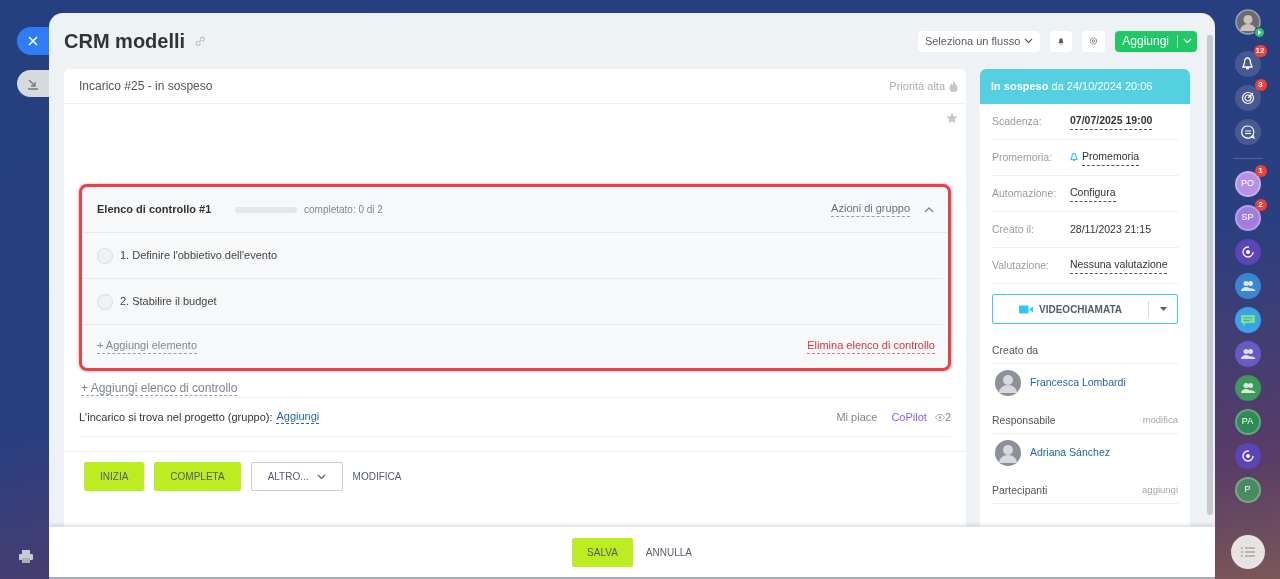 The image size is (1280, 579). I want to click on action-button: INIZIA, so click(114, 476).